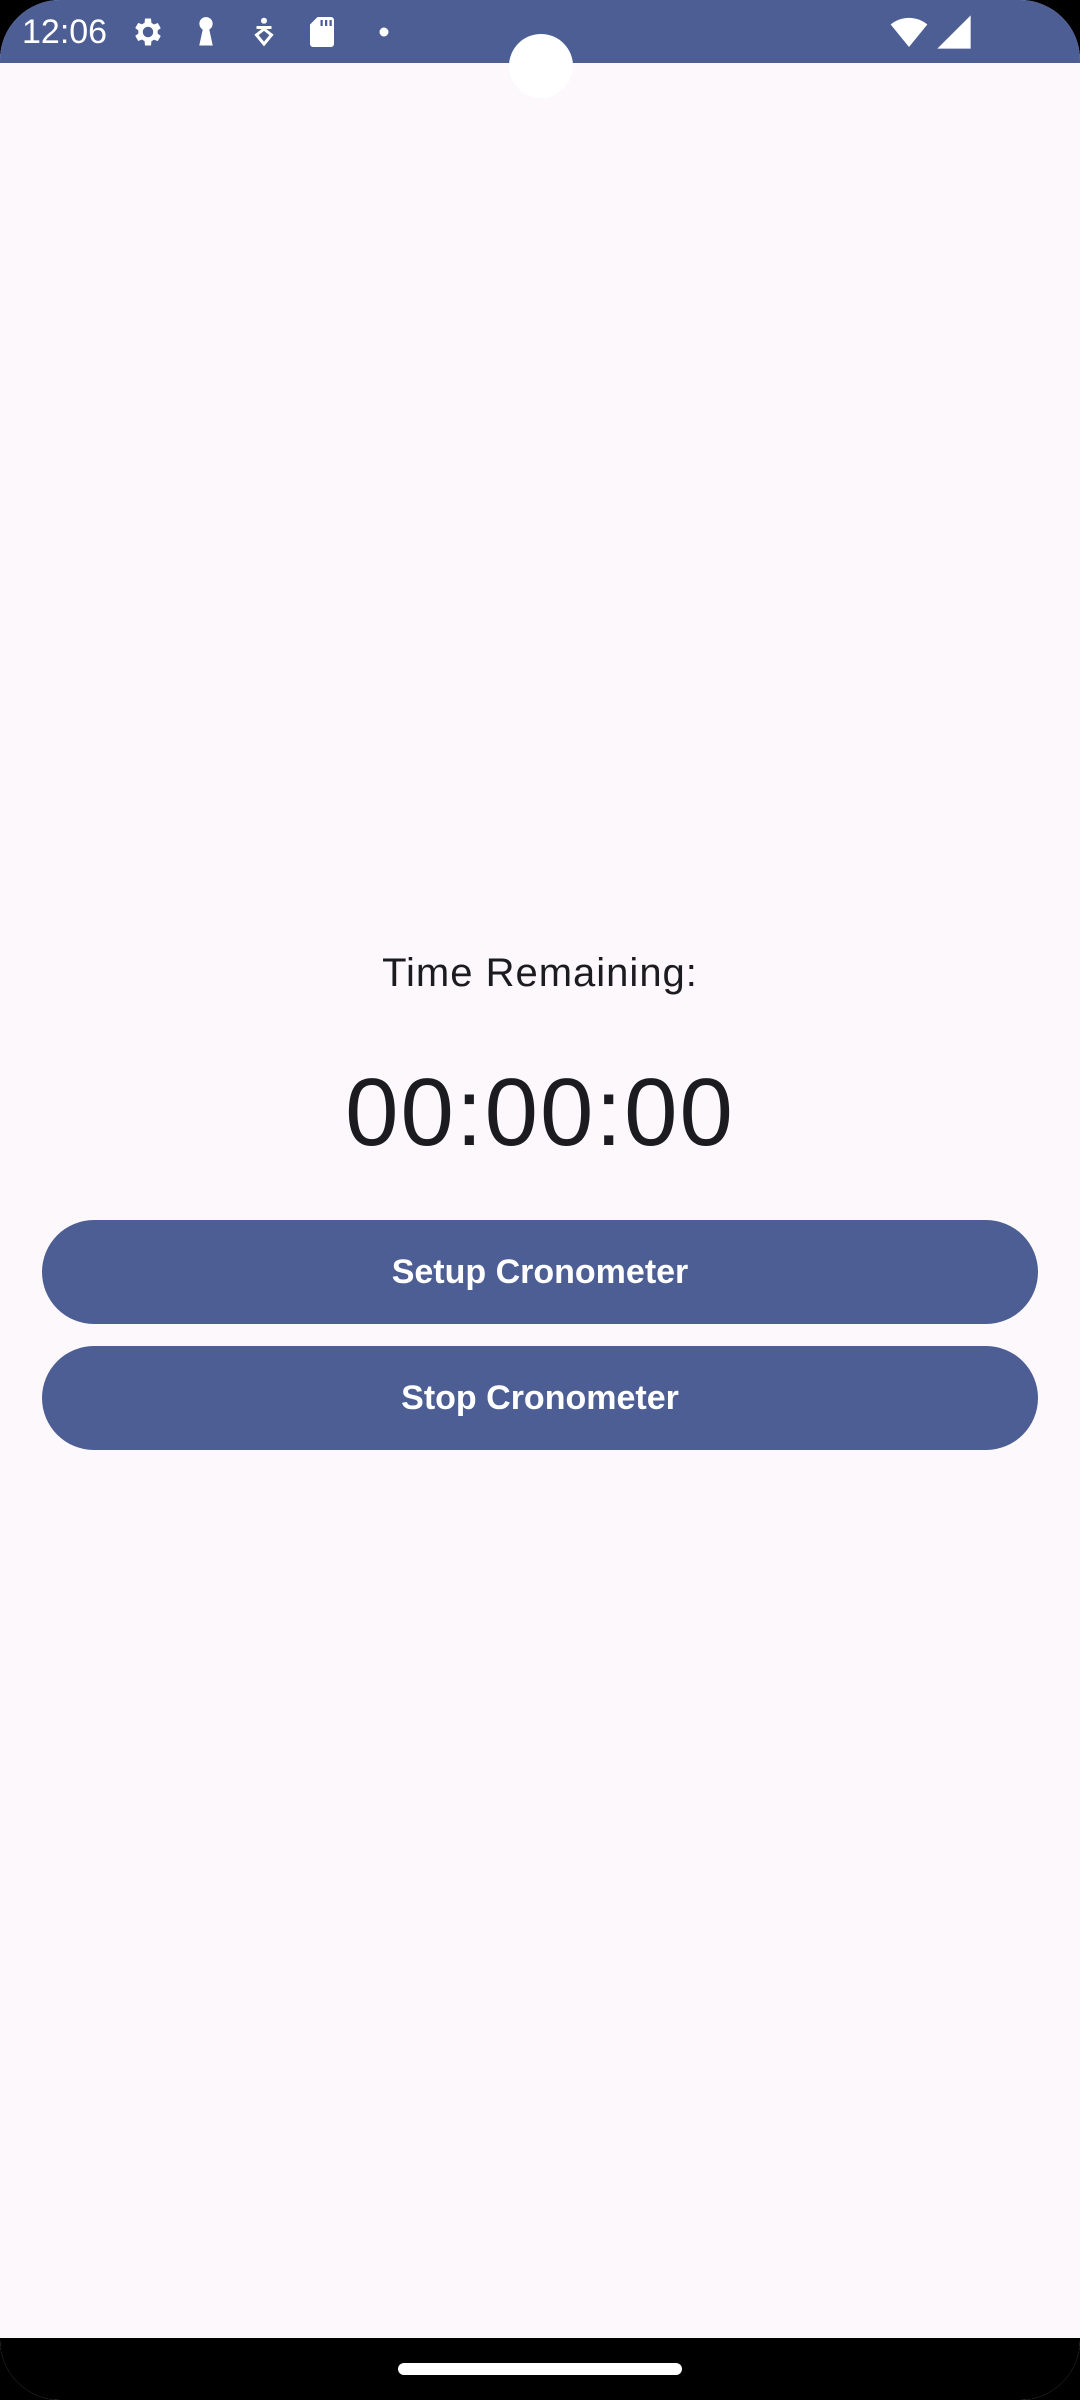 This screenshot has height=2400, width=1080. What do you see at coordinates (954, 32) in the screenshot?
I see `signal-icon` at bounding box center [954, 32].